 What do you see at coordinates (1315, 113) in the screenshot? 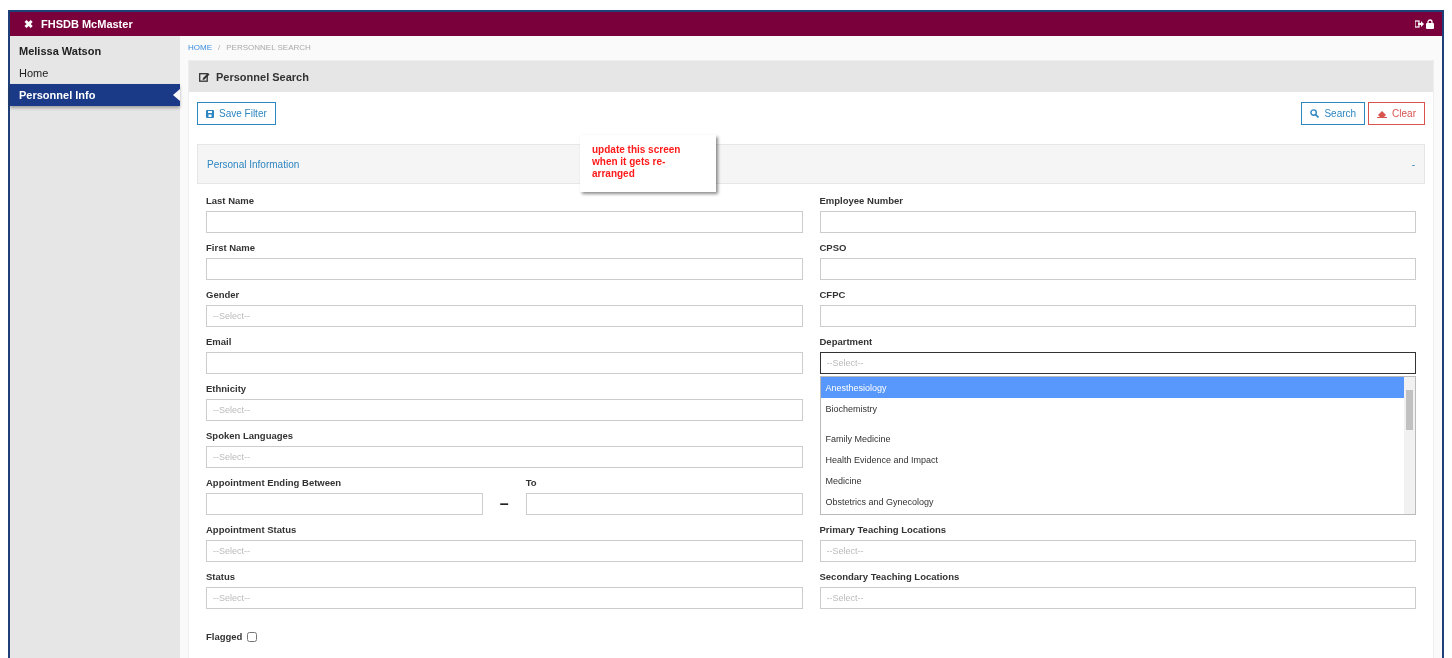
I see `search-icon` at bounding box center [1315, 113].